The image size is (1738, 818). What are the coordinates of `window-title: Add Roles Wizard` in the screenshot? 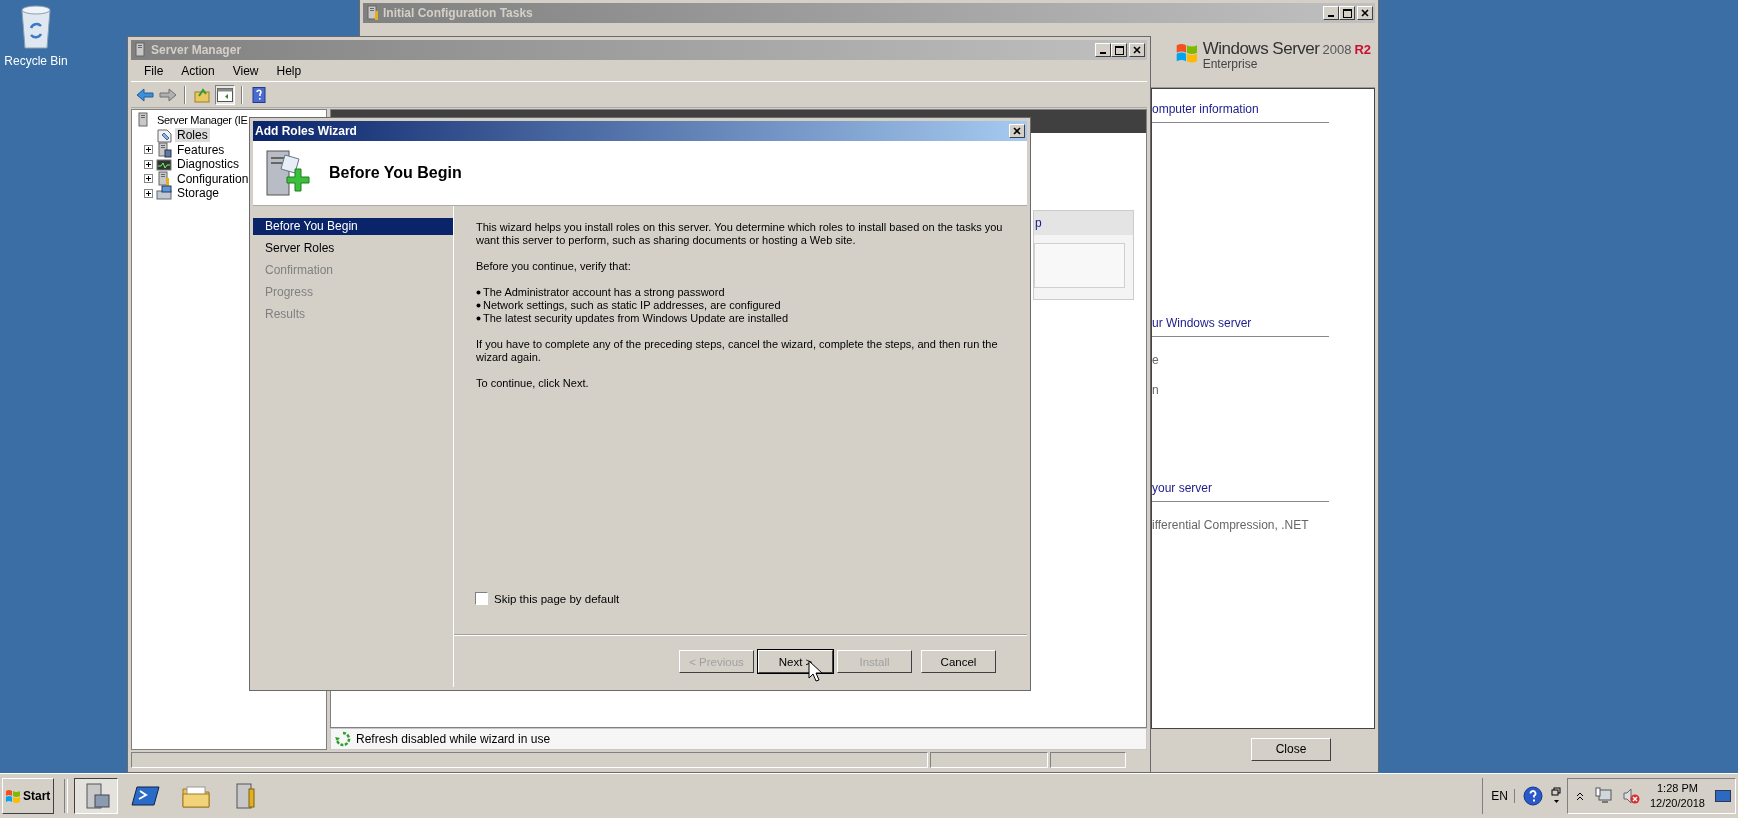 It's located at (306, 131).